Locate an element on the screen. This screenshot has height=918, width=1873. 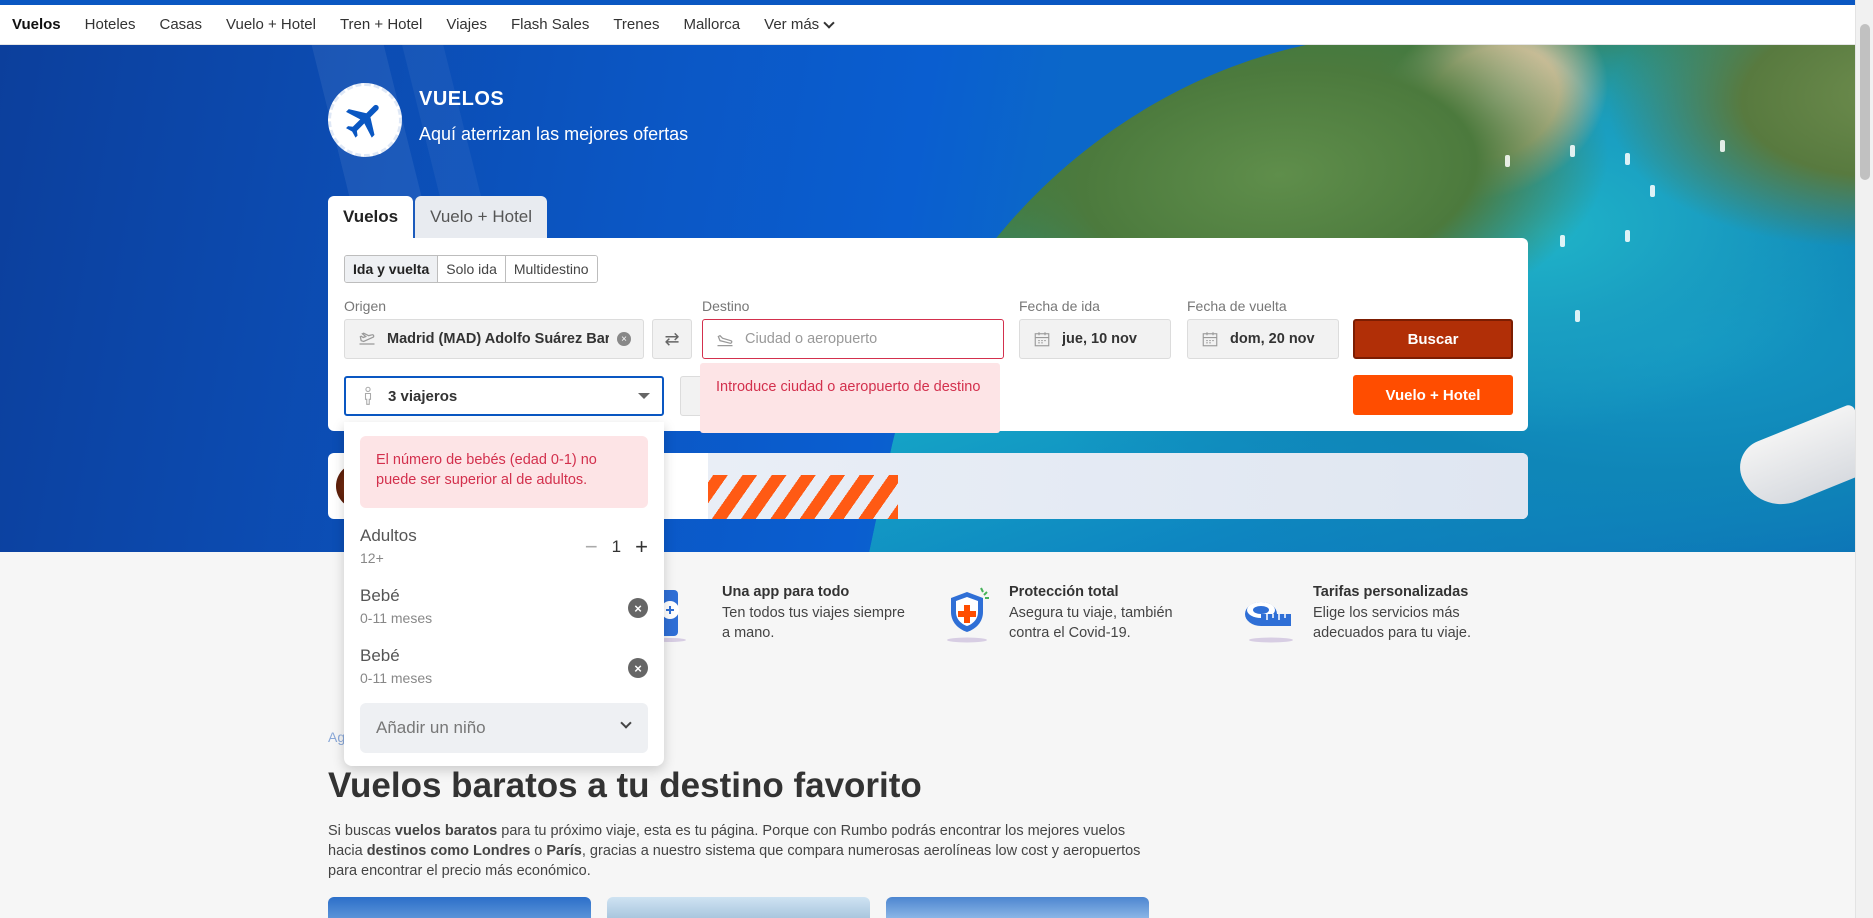
adults-row: Adultos 12+ − 1 + is located at coordinates (504, 546).